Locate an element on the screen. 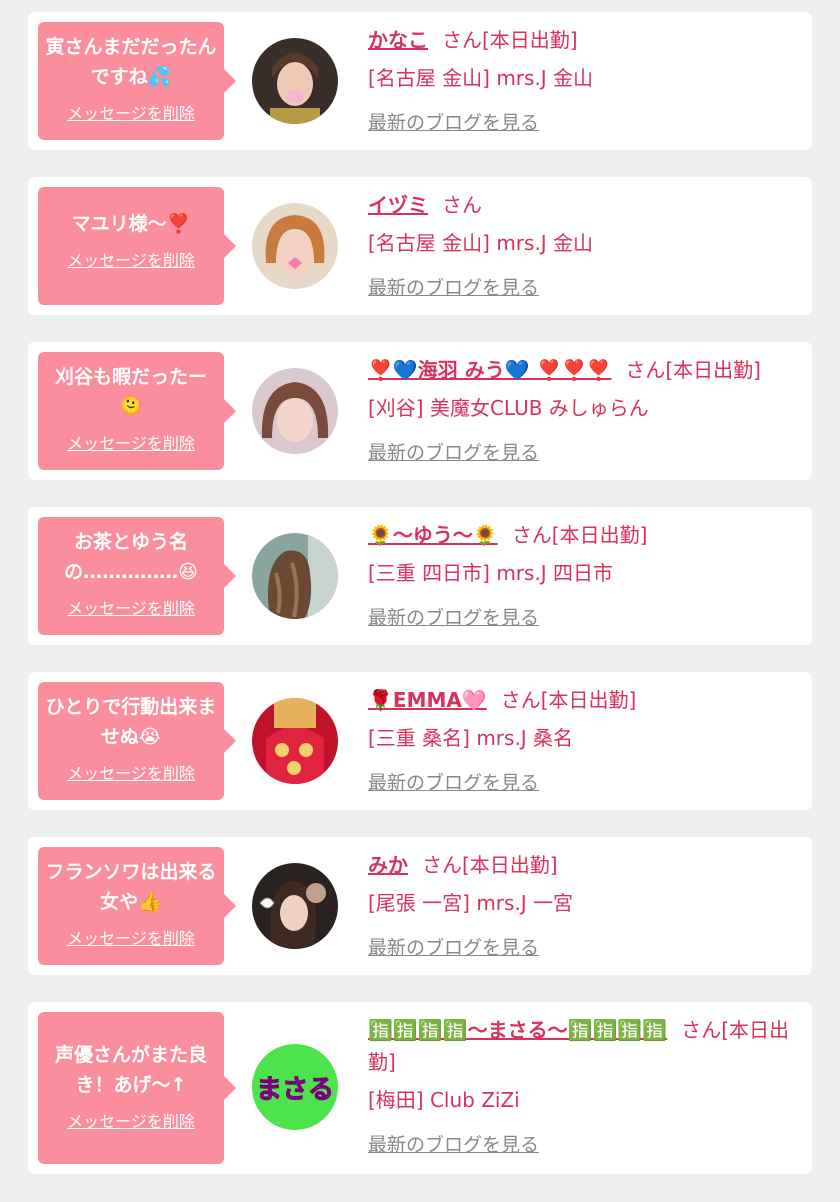 Image resolution: width=840 pixels, height=1202 pixels. message-text: ひとりで行動出来ませぬ😭 is located at coordinates (131, 722).